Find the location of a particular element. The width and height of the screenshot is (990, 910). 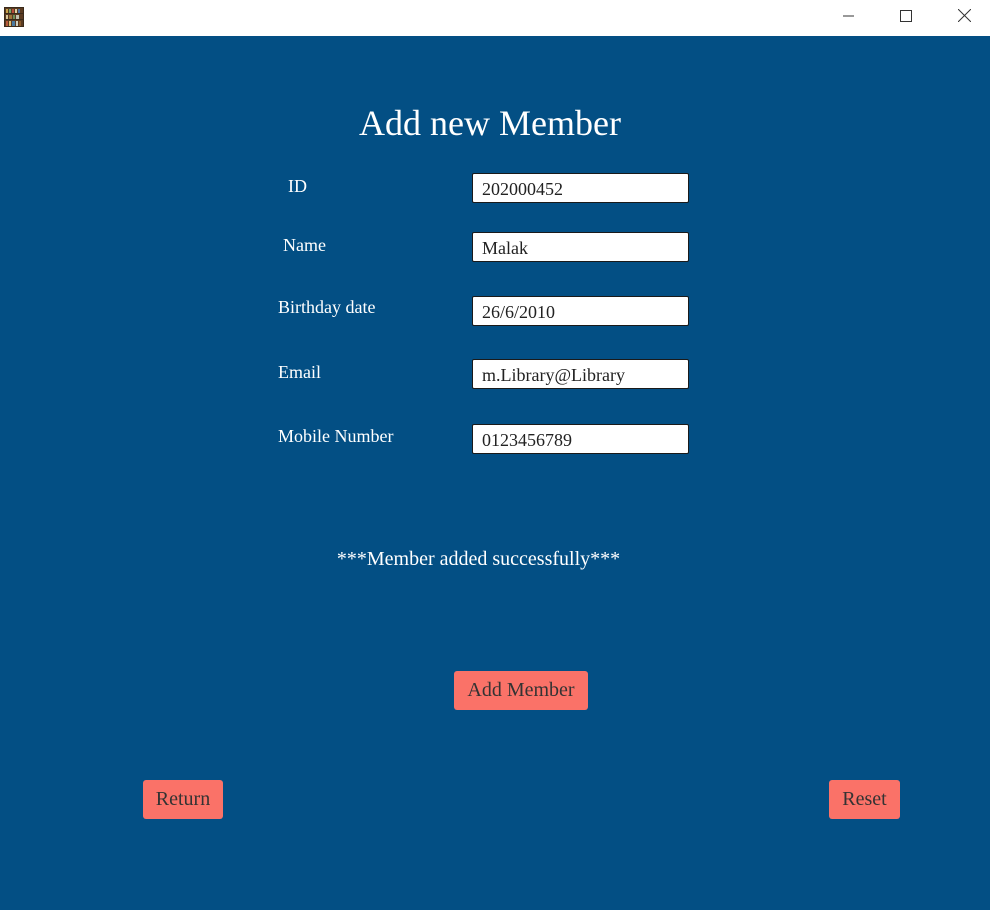

return-button: Return is located at coordinates (183, 799).